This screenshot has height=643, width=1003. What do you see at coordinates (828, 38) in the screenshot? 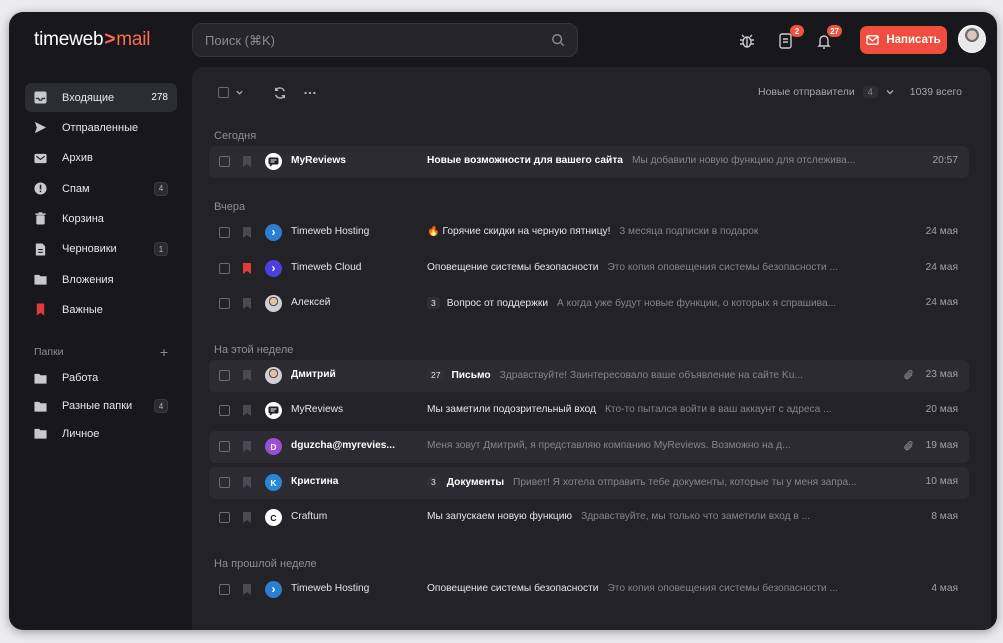
I see `notifications-button: 27` at bounding box center [828, 38].